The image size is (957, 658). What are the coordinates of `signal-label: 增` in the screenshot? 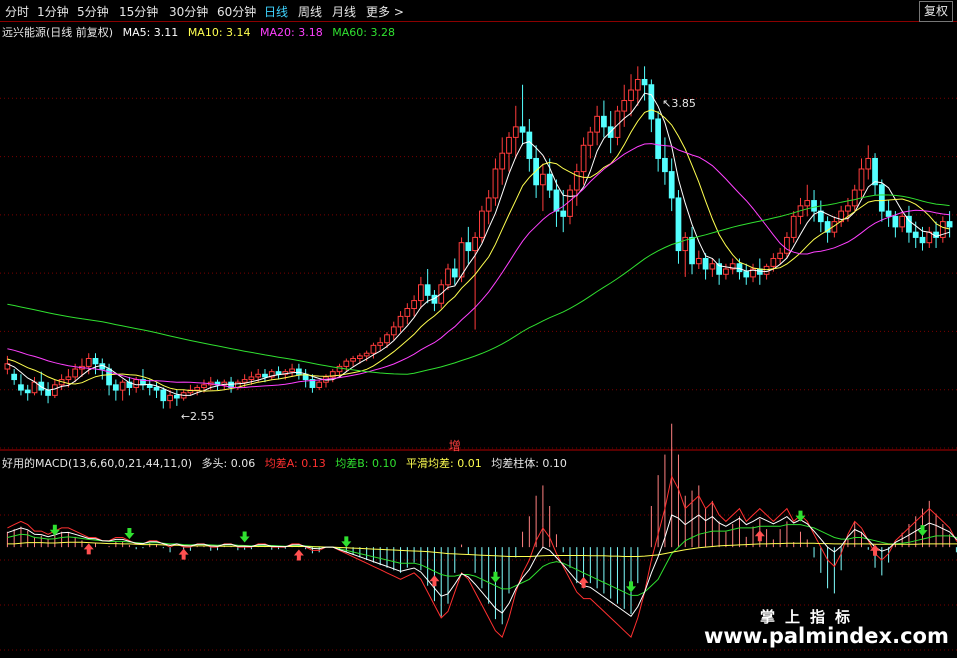 It's located at (455, 446).